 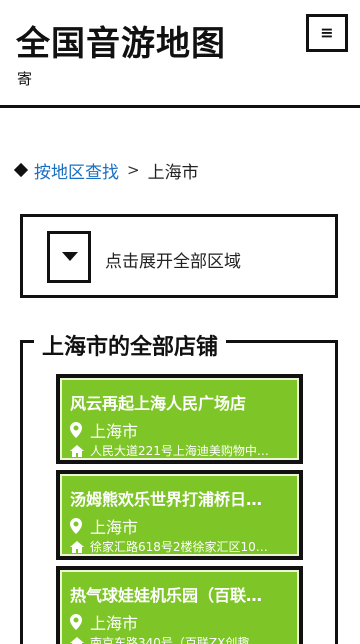 I want to click on triangle-down-icon, so click(x=70, y=256).